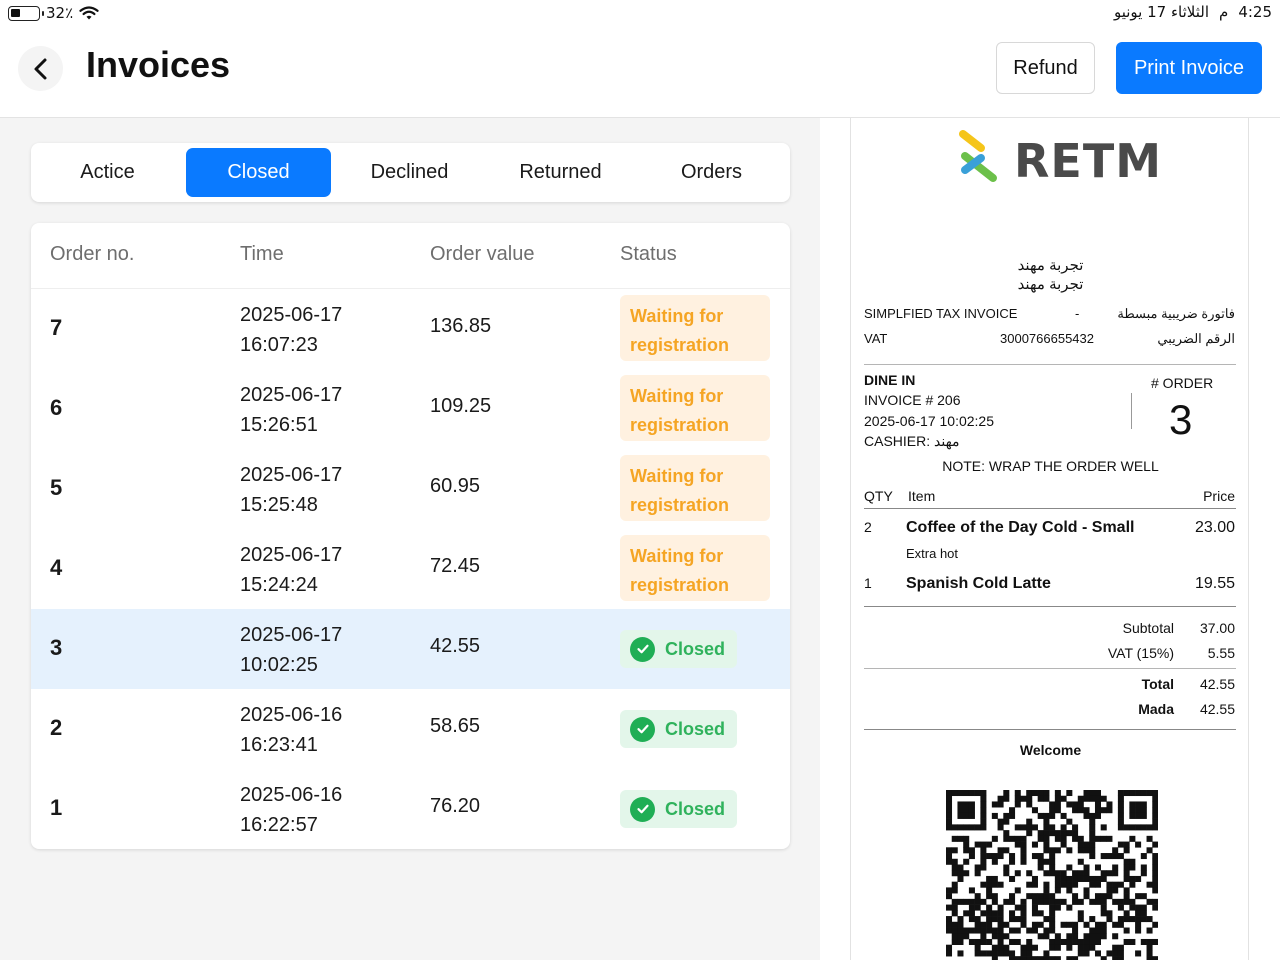  Describe the element at coordinates (461, 406) in the screenshot. I see `order-value: 109.25` at that location.